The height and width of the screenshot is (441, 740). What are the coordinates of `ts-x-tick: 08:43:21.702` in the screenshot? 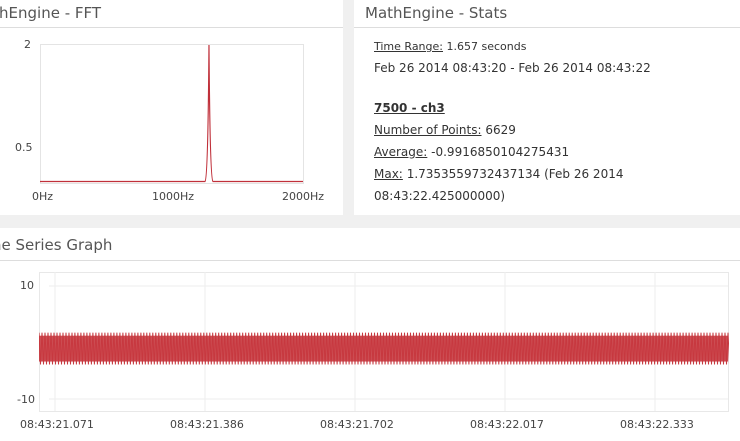 It's located at (357, 424).